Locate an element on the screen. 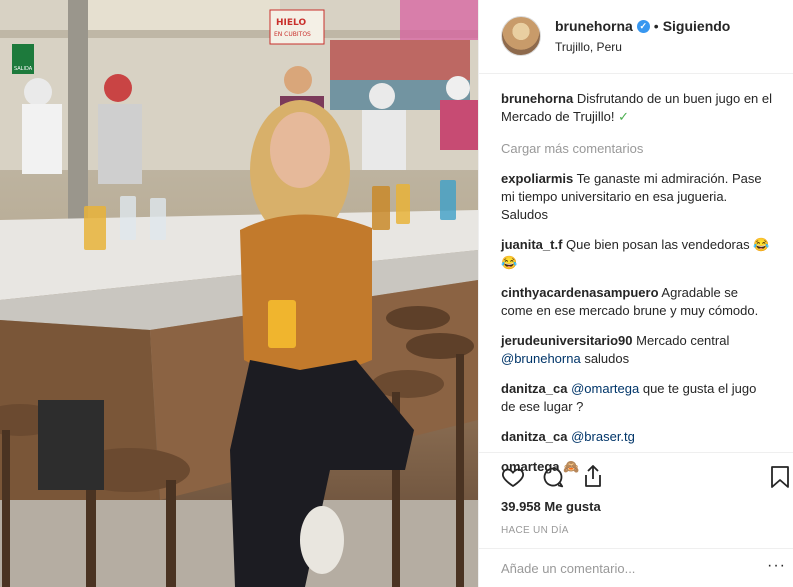  post-timestamp: HACE UN DÍA is located at coordinates (535, 530).